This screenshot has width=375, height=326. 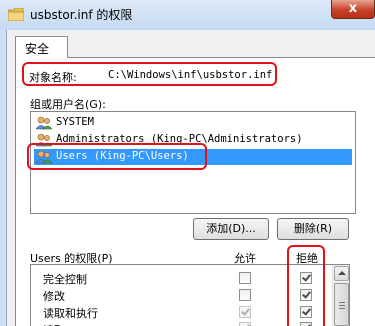 What do you see at coordinates (245, 324) in the screenshot?
I see `allow-checkbox-read` at bounding box center [245, 324].